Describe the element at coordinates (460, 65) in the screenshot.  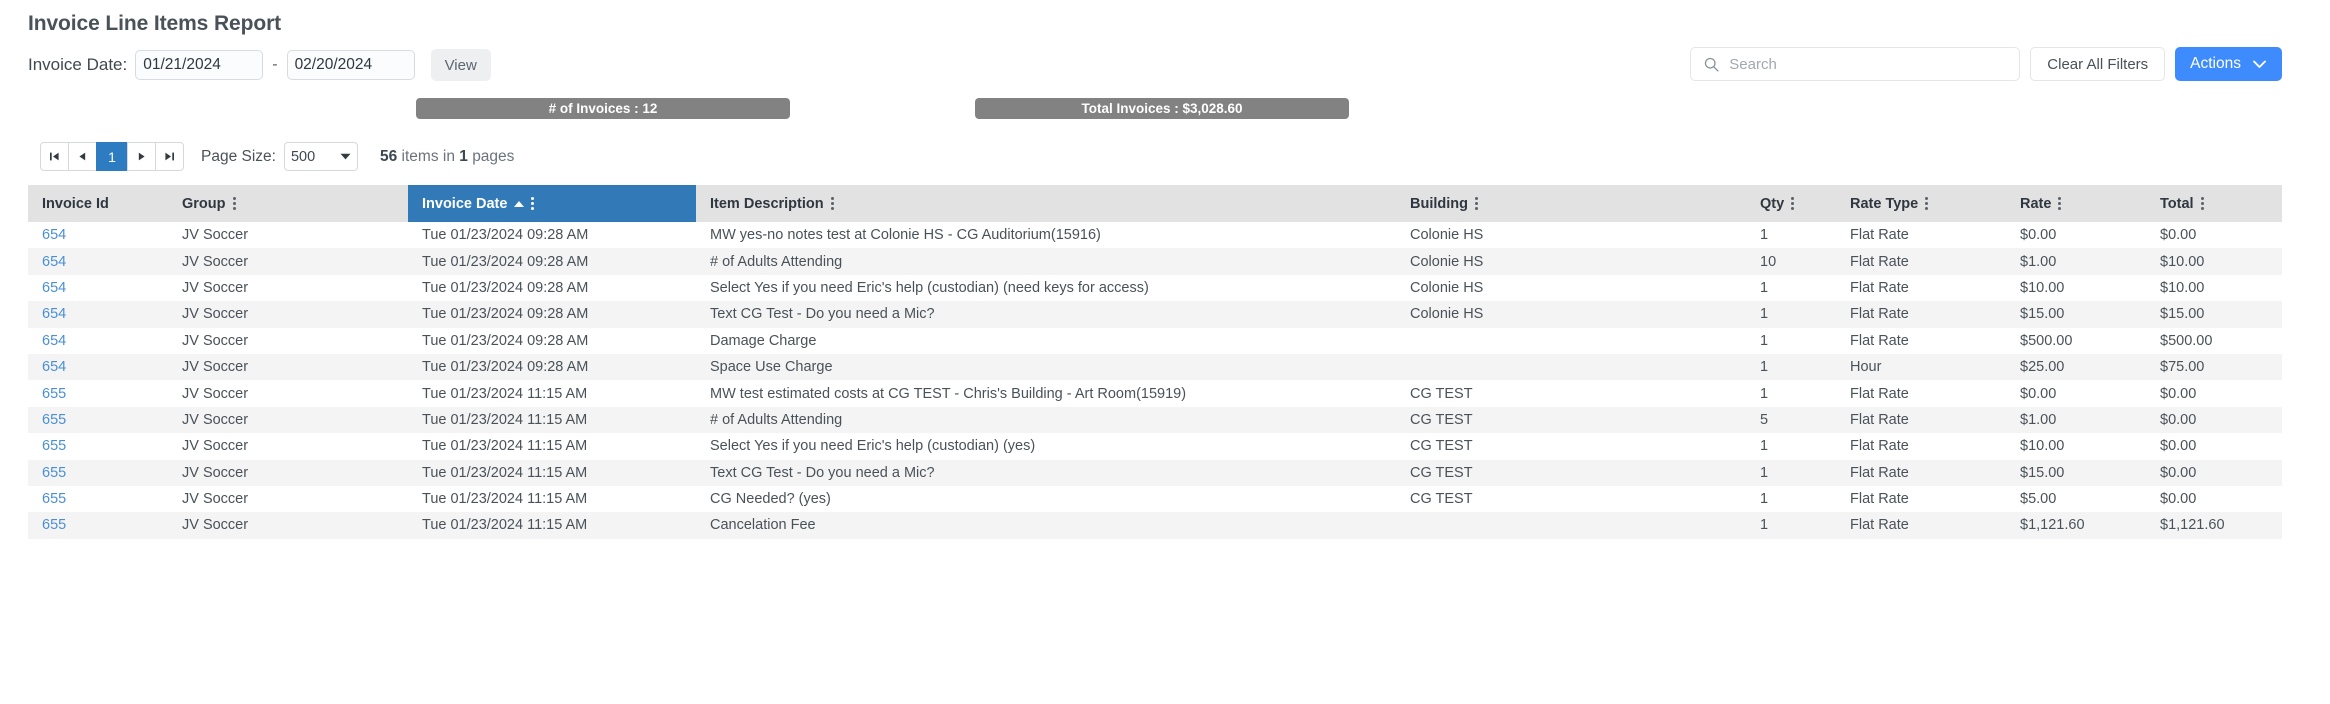
I see `view-button: View` at that location.